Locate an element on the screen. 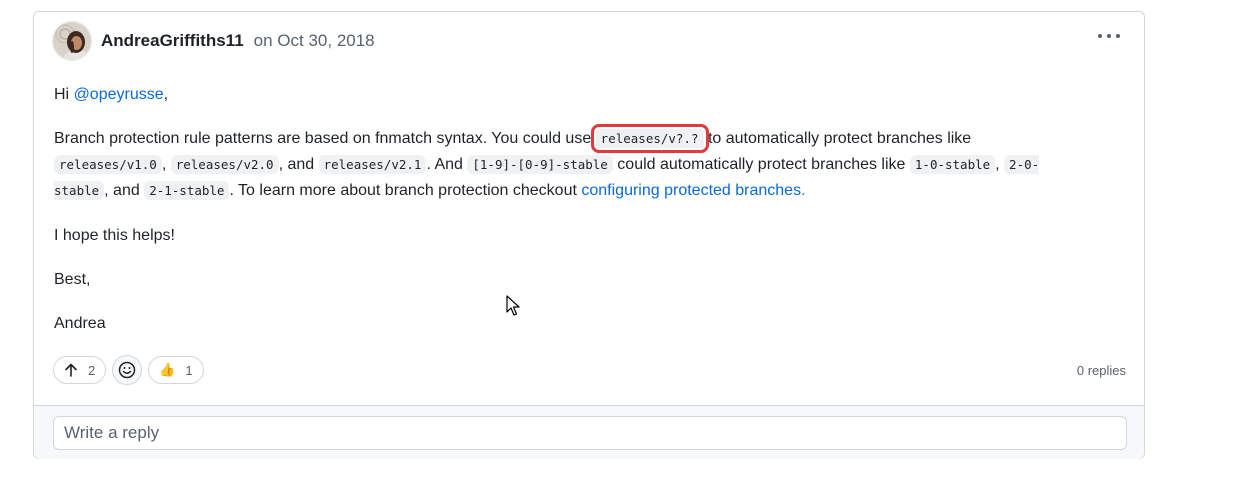 This screenshot has width=1238, height=487. greeting-text: Hi is located at coordinates (64, 94).